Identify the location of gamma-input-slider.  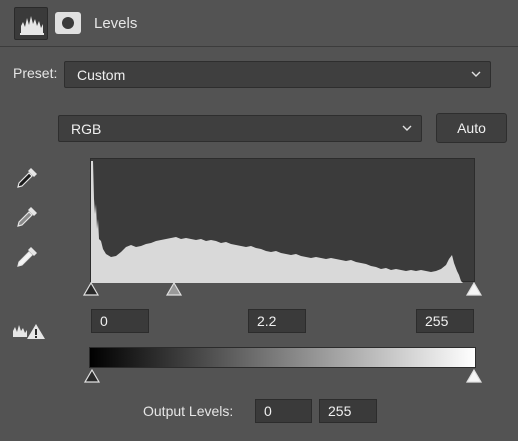
(174, 290).